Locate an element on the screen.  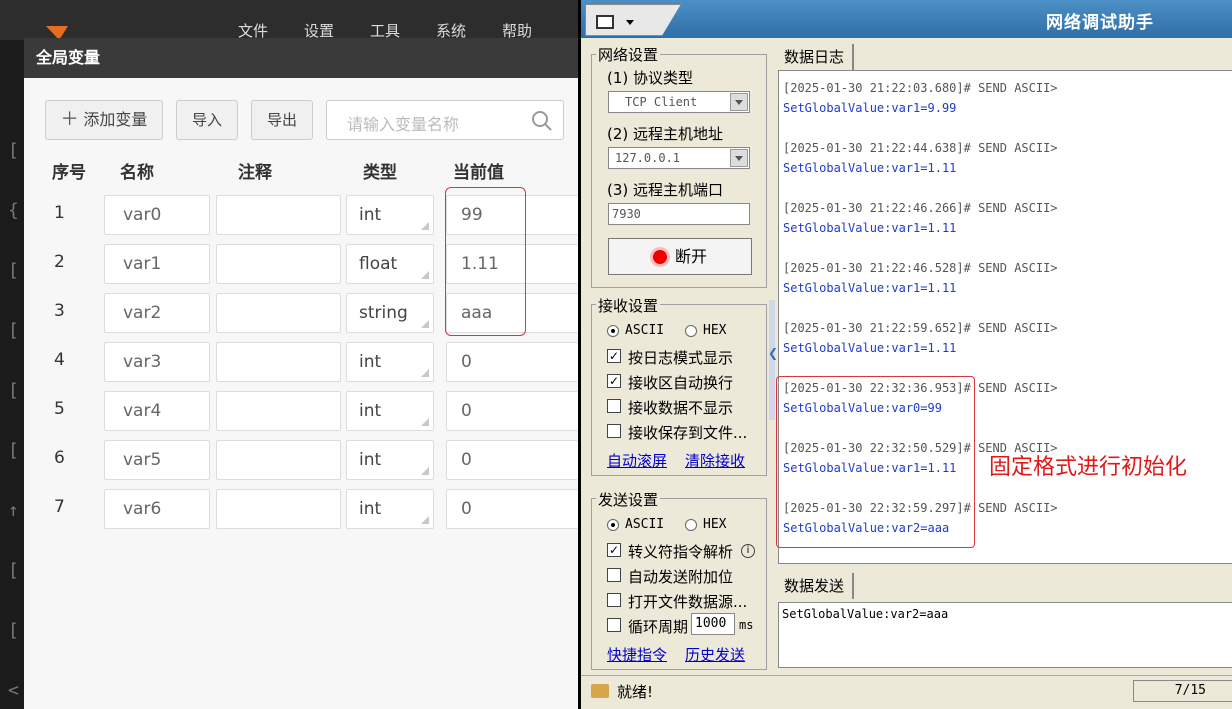
brace-icon: { is located at coordinates (13, 210).